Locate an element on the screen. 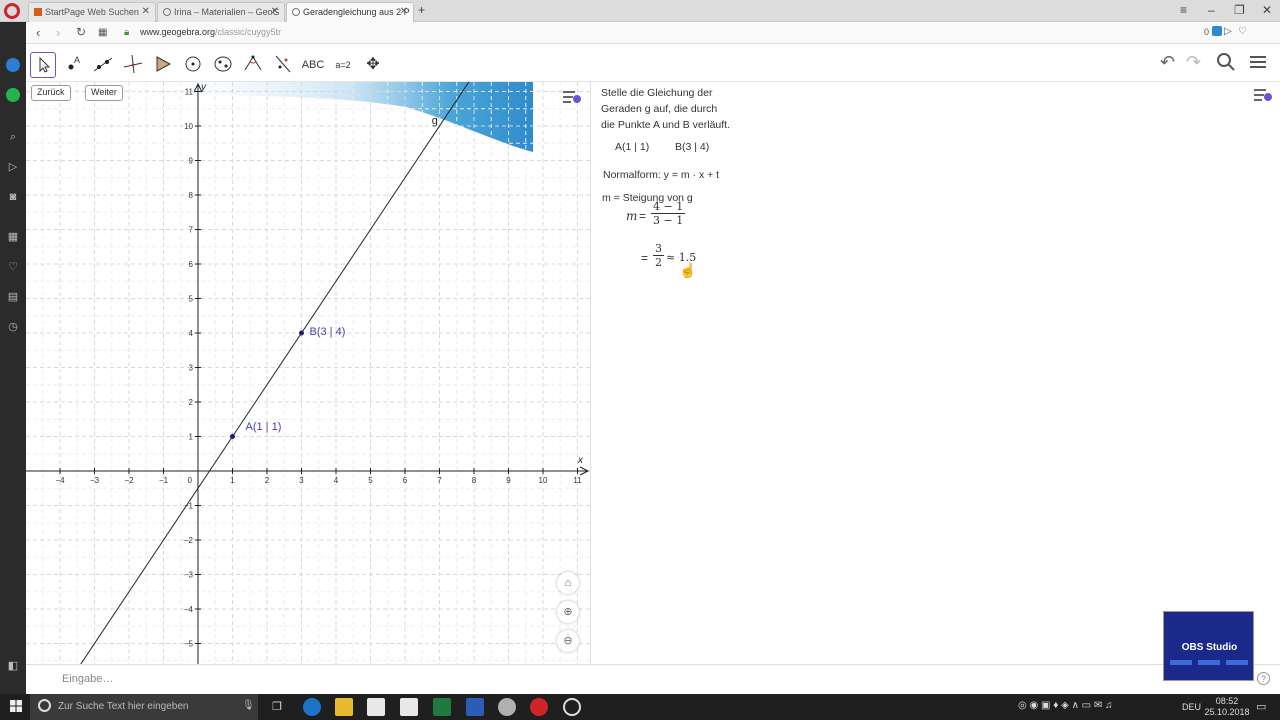 The image size is (1280, 720). taskbar-search-input: Zur Suche Text hier eingeben 🎙︎ is located at coordinates (144, 707).